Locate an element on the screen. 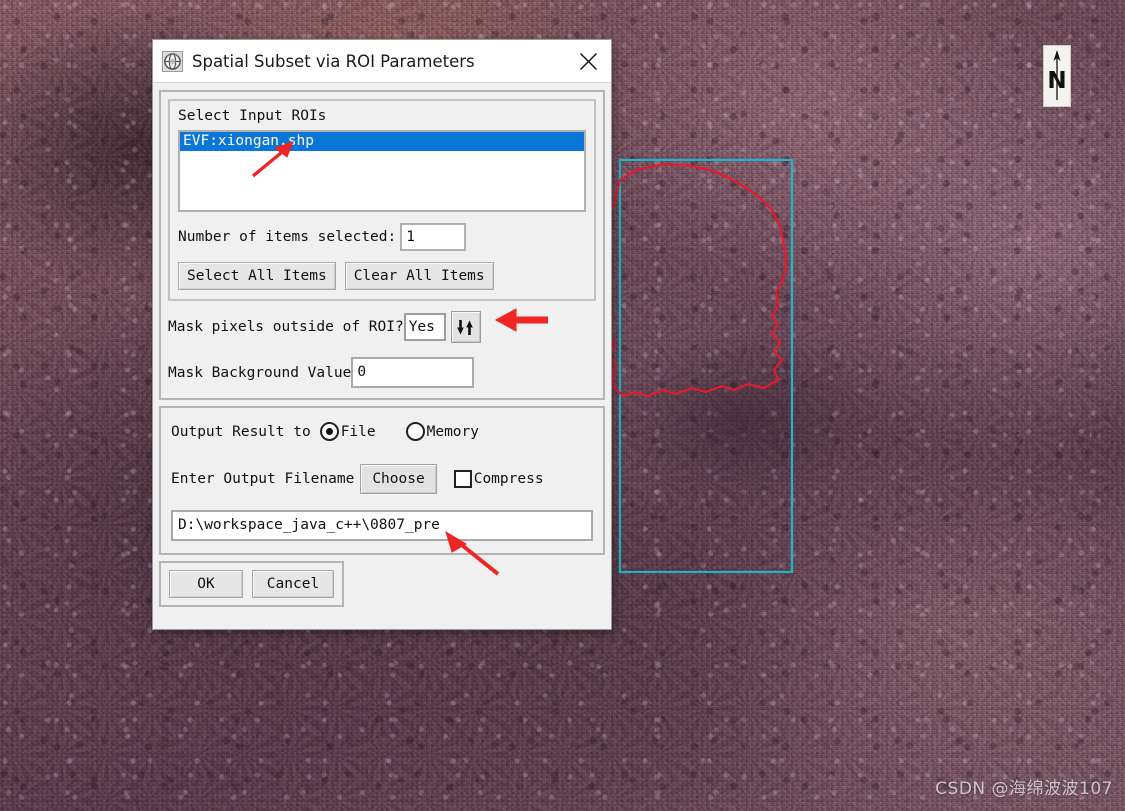 The height and width of the screenshot is (811, 1125). clear-all-items-button: Clear All Items is located at coordinates (419, 276).